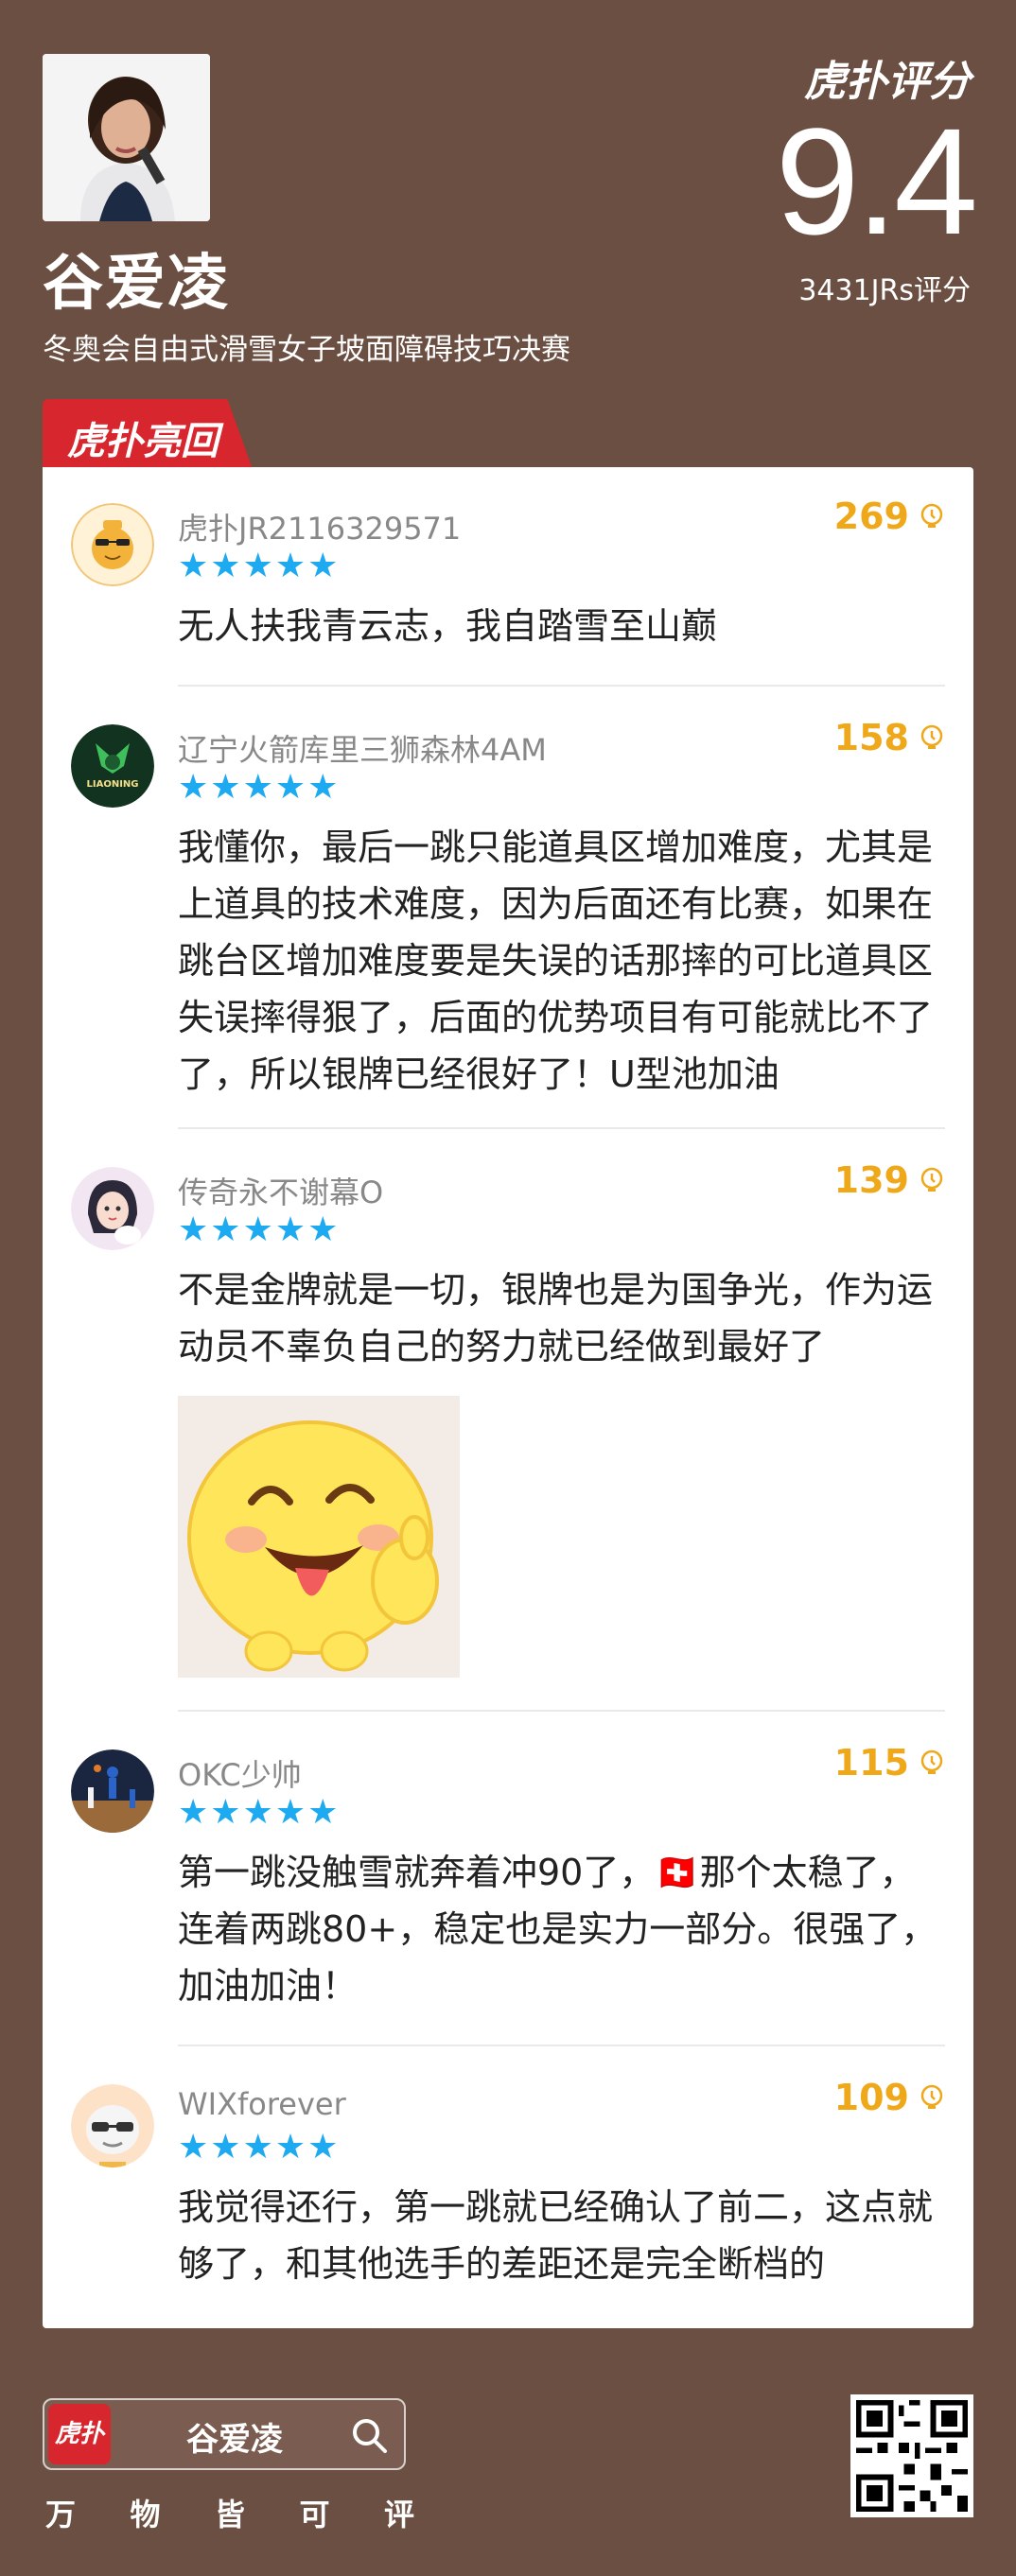 This screenshot has width=1016, height=2576. What do you see at coordinates (148, 434) in the screenshot?
I see `highlight-replies-tag: 虎扑亮回复` at bounding box center [148, 434].